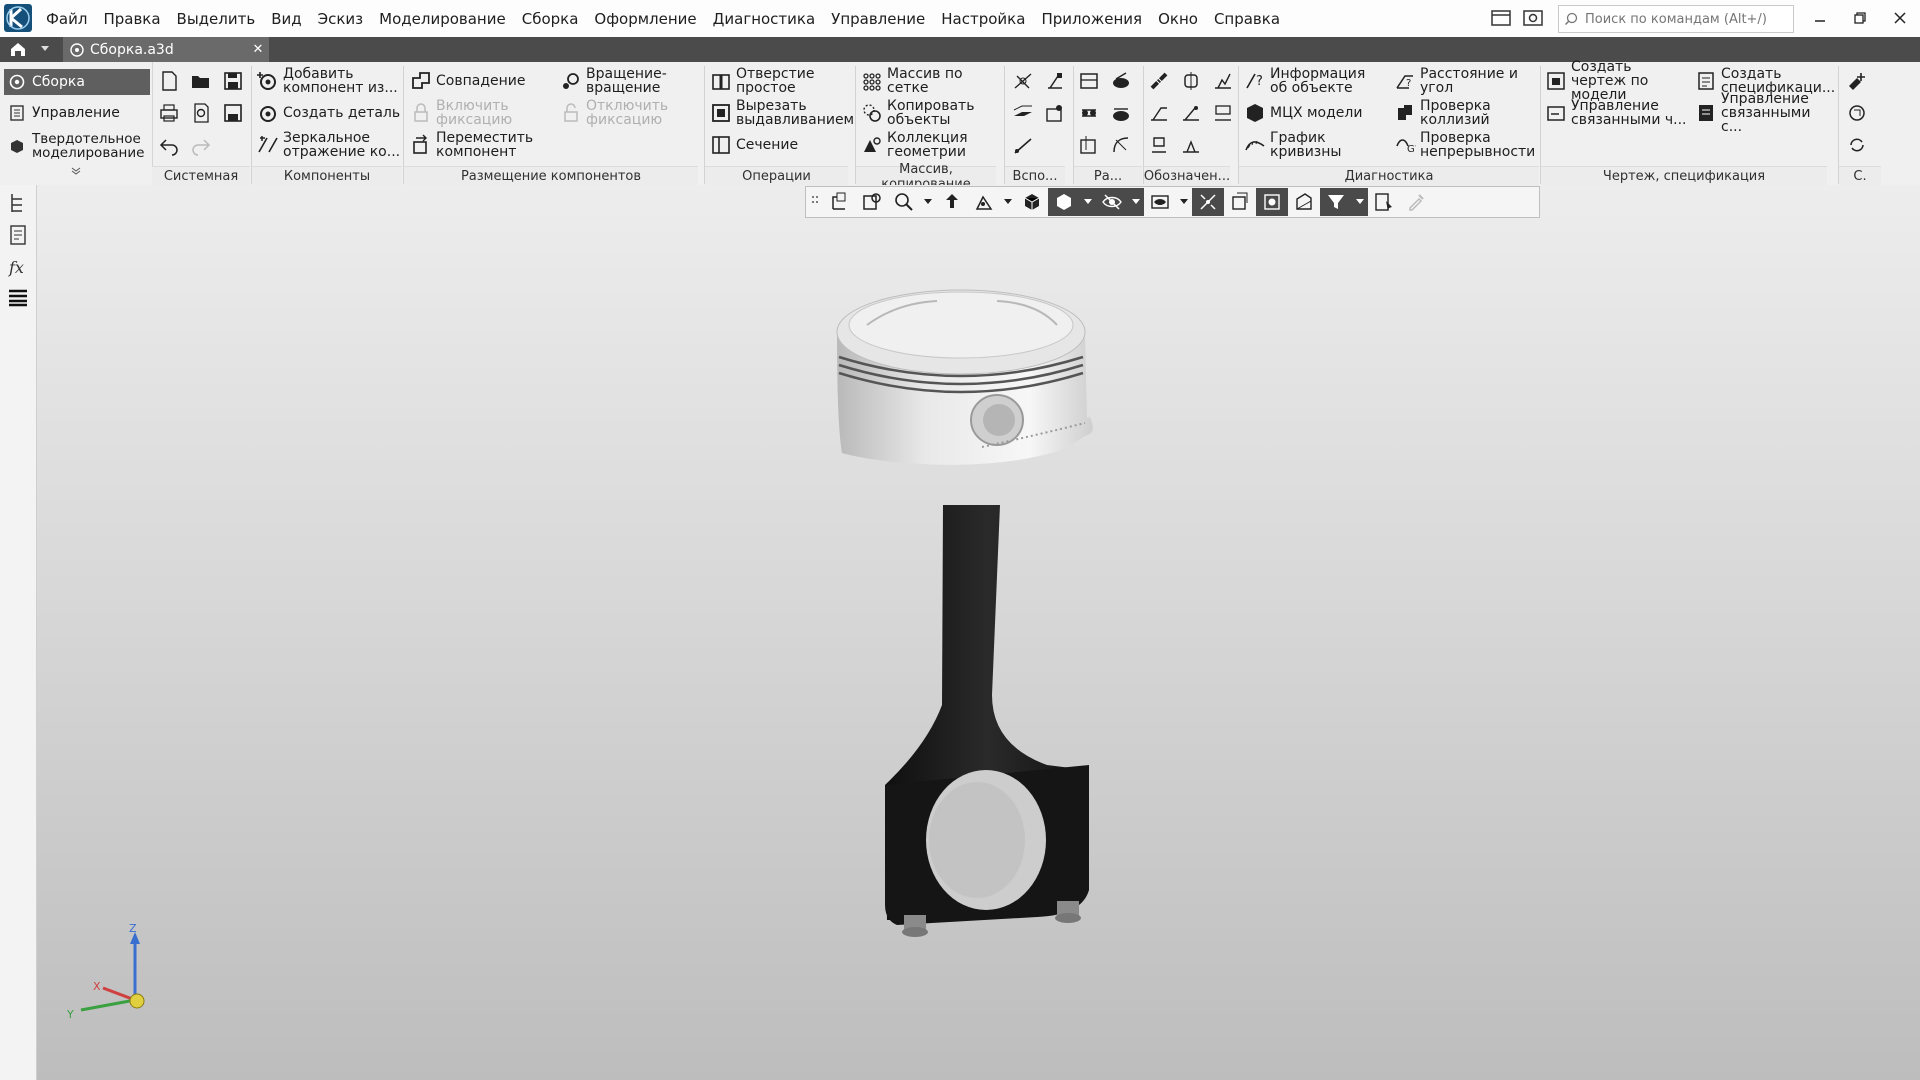  Describe the element at coordinates (18, 267) in the screenshot. I see `variables-fx-icon: fx` at that location.